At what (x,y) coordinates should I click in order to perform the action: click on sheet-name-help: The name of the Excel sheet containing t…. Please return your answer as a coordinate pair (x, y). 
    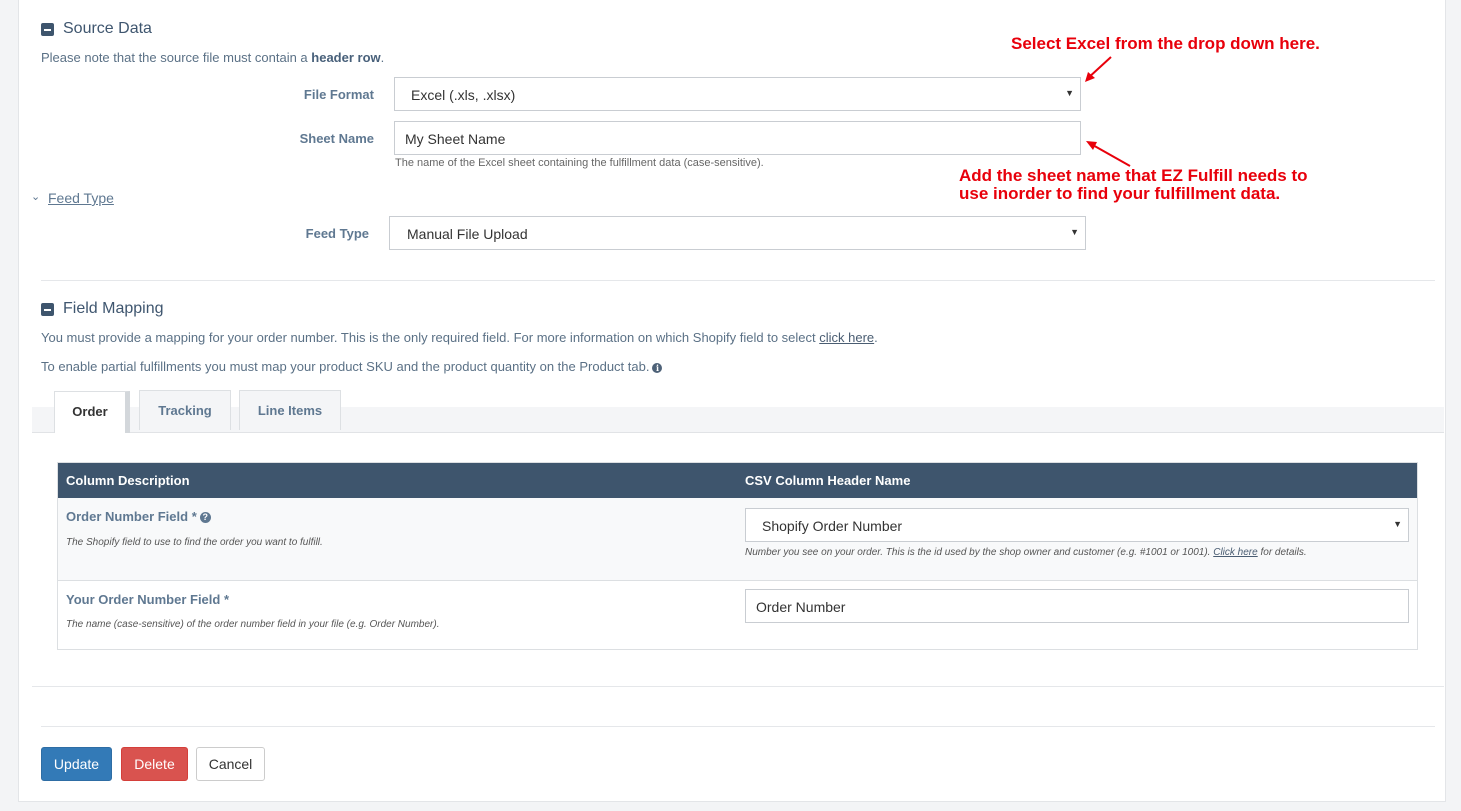
    Looking at the image, I should click on (579, 163).